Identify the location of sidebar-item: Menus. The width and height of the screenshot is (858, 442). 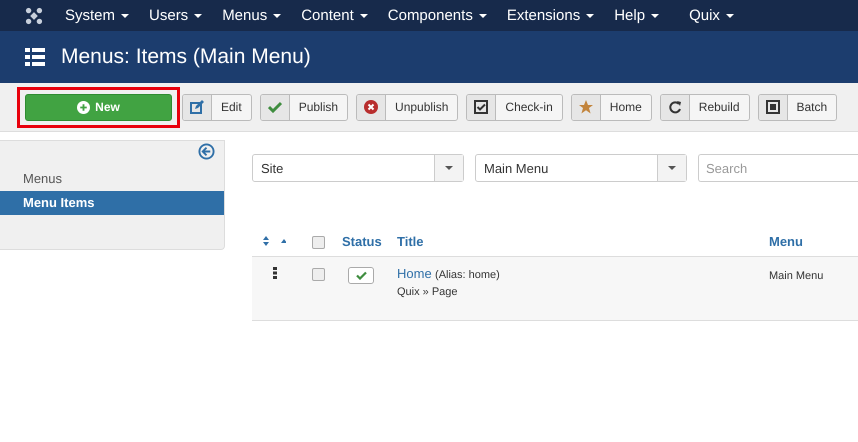
(112, 179).